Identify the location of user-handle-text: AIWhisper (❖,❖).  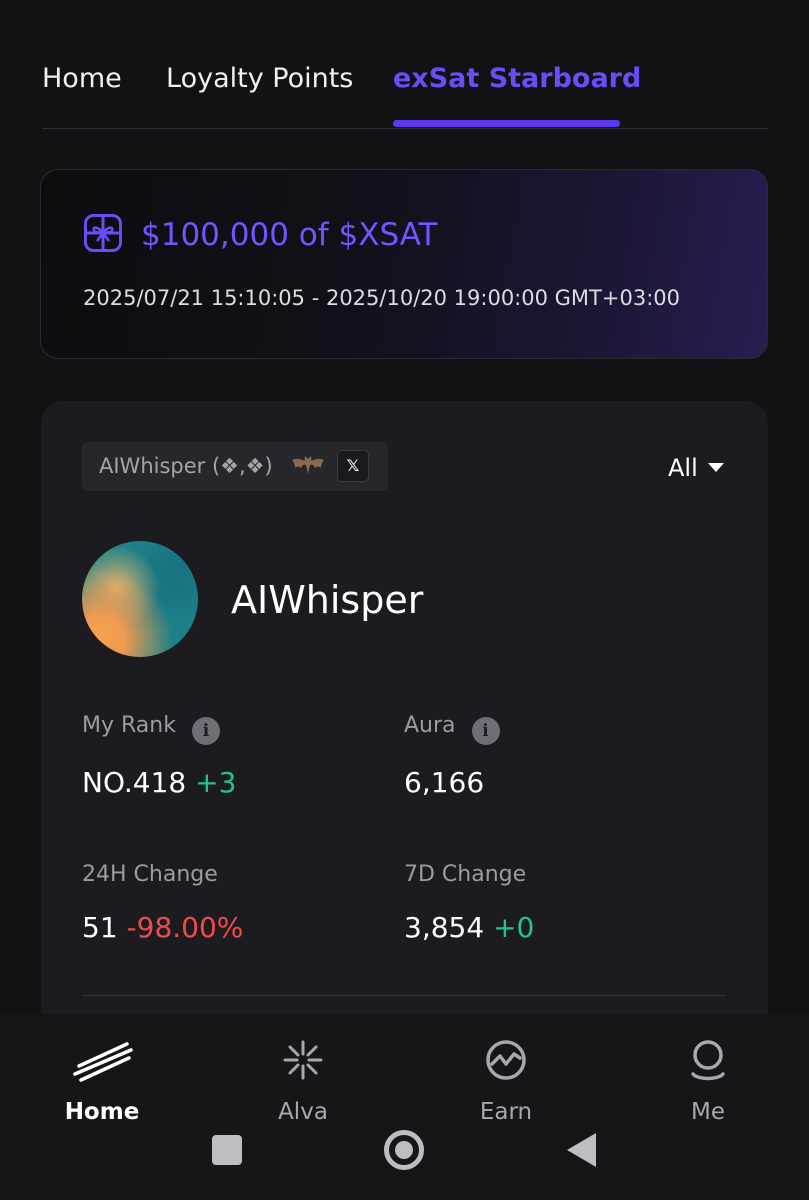
(186, 466).